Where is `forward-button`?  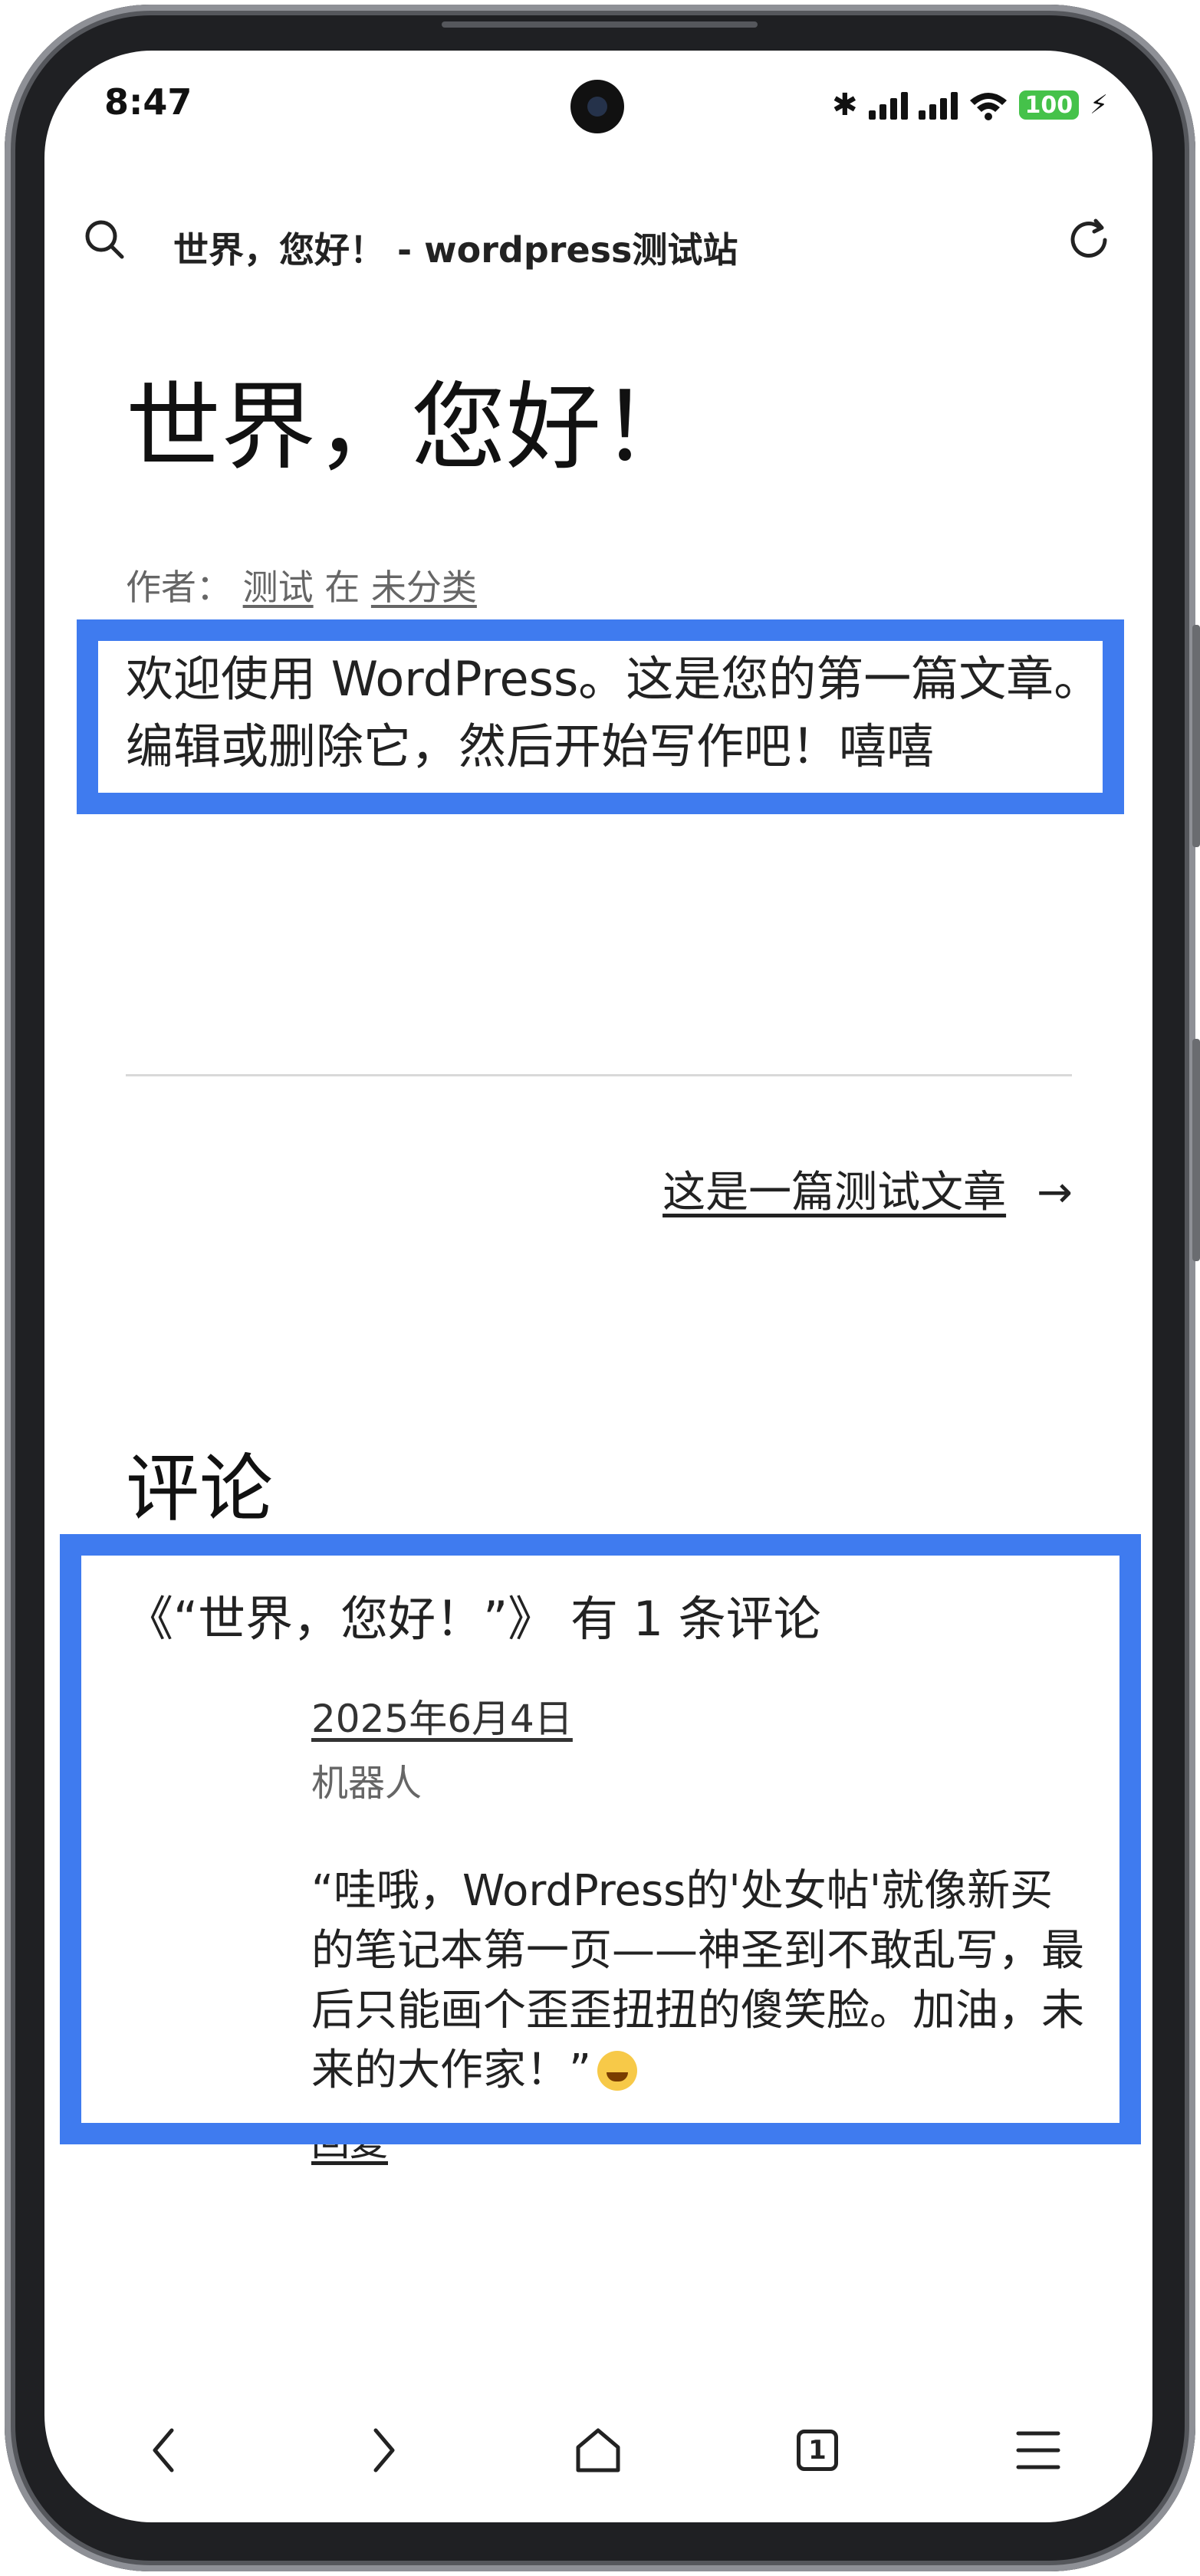
forward-button is located at coordinates (383, 2450).